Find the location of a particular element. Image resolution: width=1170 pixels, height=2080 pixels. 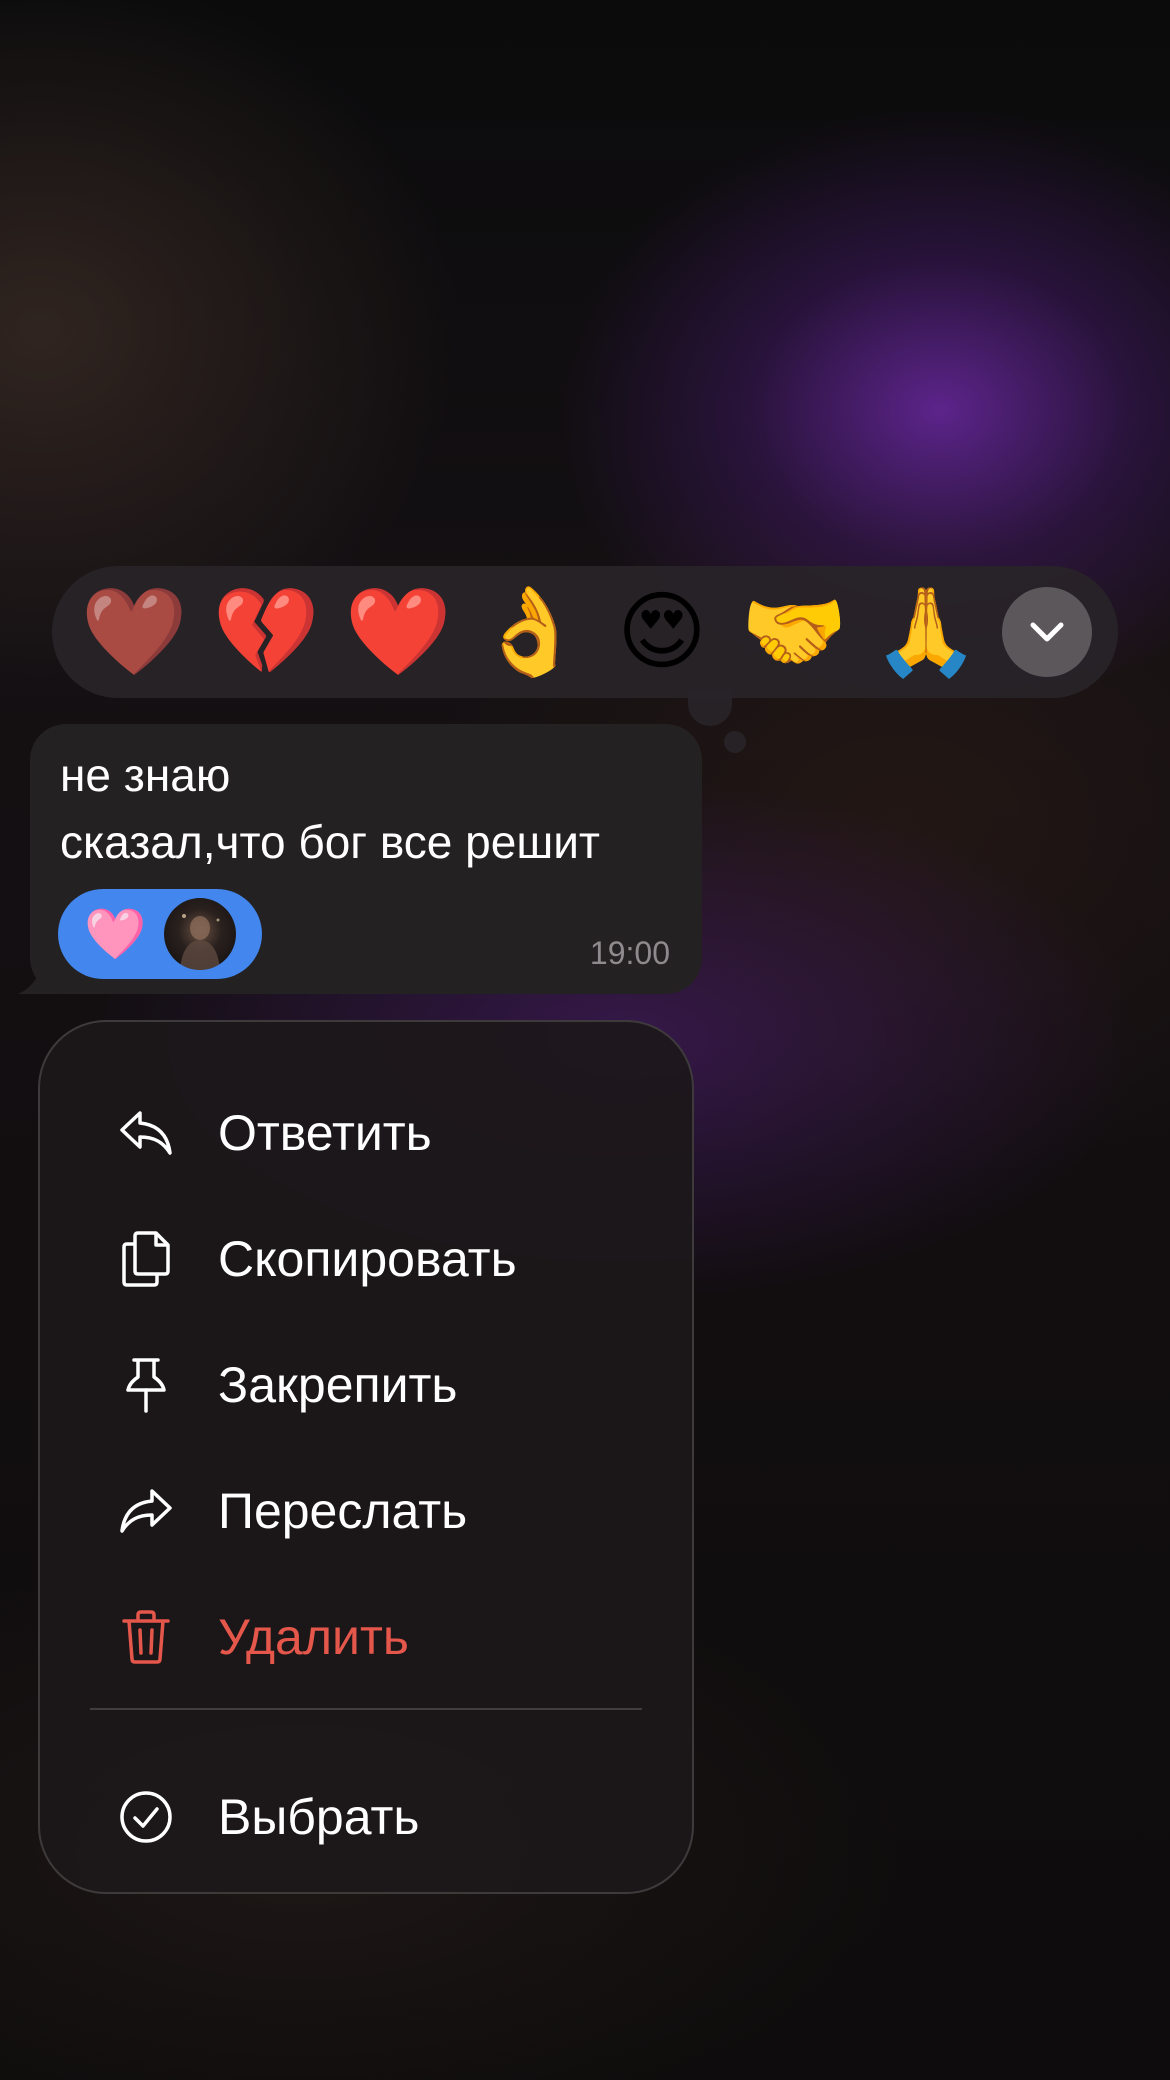

heart-candy-icon: ❤️ is located at coordinates (134, 632).